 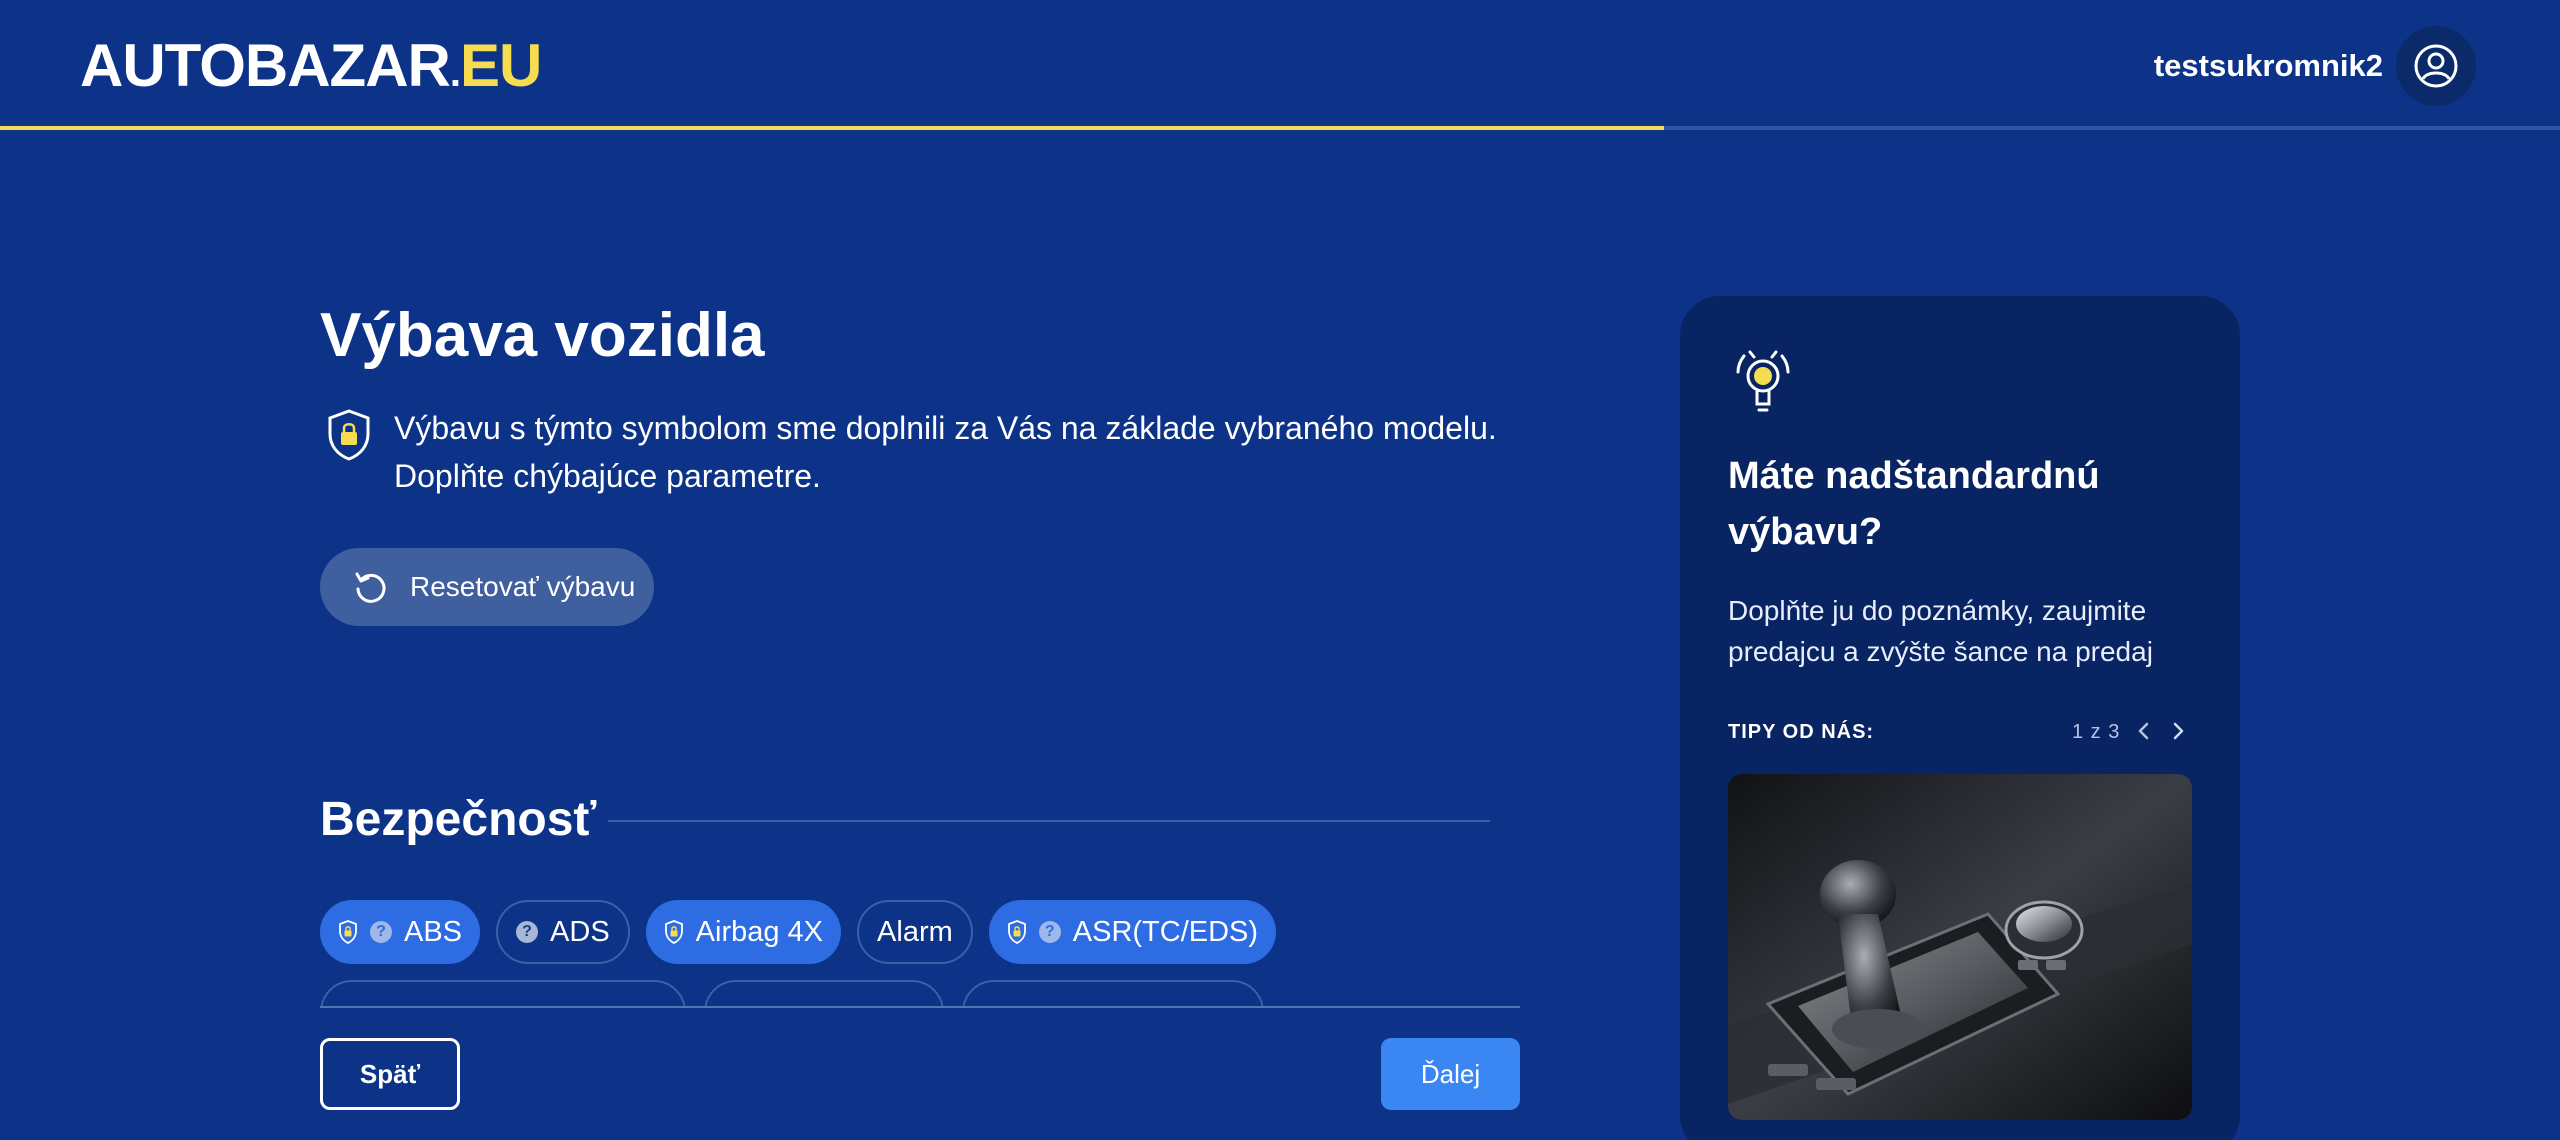 I want to click on user-icon, so click(x=2436, y=66).